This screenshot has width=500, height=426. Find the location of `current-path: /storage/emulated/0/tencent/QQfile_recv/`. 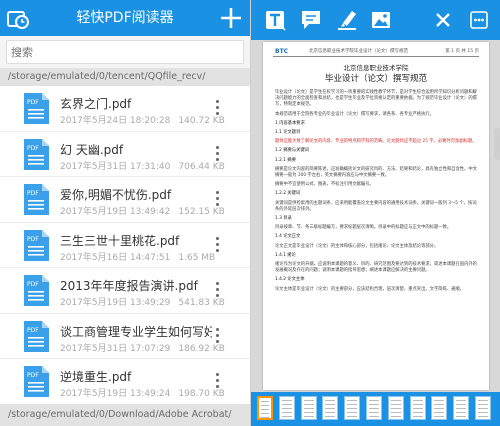

current-path: /storage/emulated/0/tencent/QQfile_recv/ is located at coordinates (125, 77).